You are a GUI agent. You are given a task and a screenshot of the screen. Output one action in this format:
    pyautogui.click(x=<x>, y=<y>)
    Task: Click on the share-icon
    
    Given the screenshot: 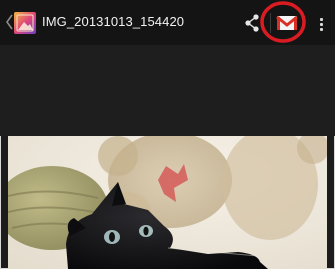 What is the action you would take?
    pyautogui.click(x=252, y=23)
    